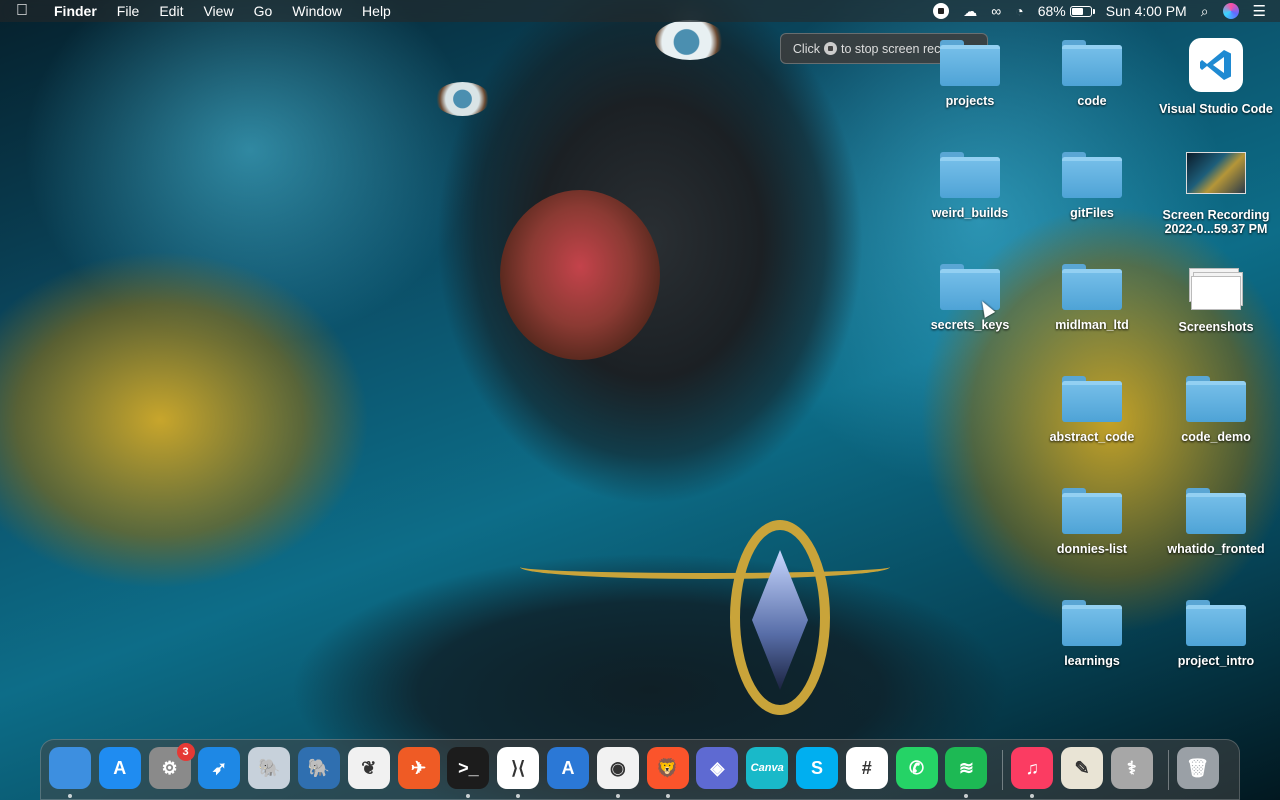 The width and height of the screenshot is (1280, 800). Describe the element at coordinates (617, 768) in the screenshot. I see `chrome-icon: ◉` at that location.